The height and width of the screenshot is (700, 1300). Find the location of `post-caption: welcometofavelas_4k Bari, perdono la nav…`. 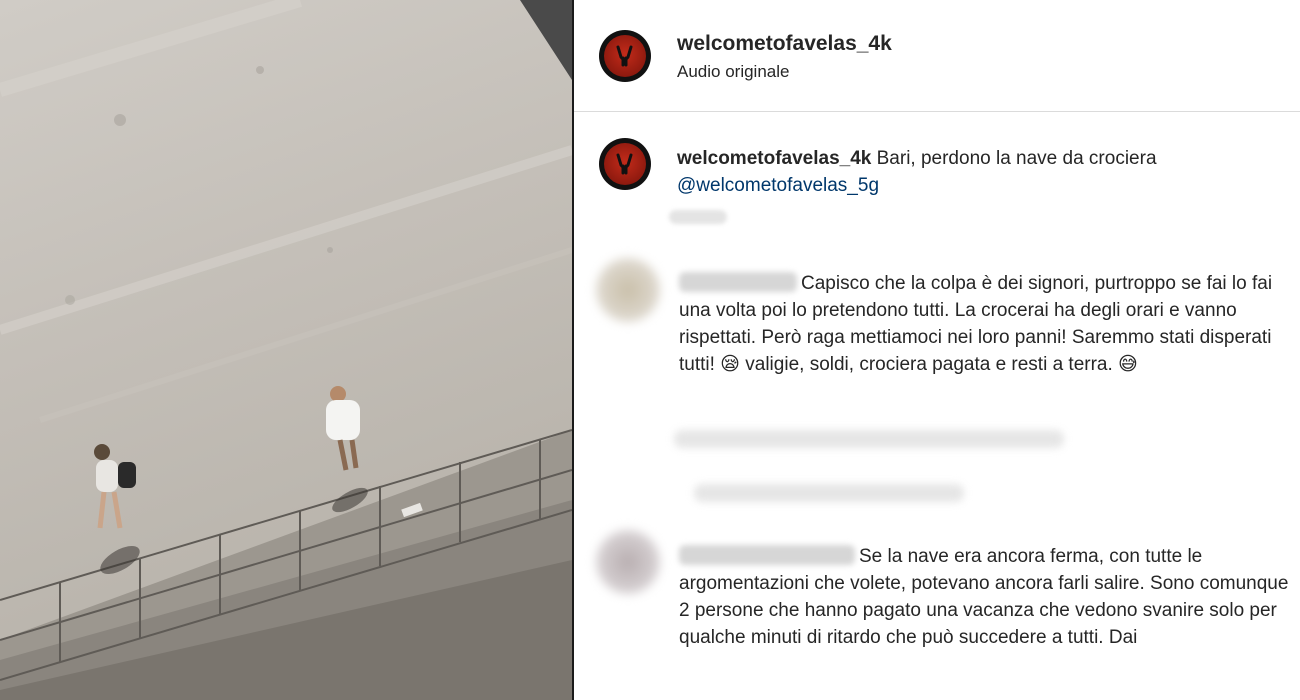

post-caption: welcometofavelas_4k Bari, perdono la nav… is located at coordinates (977, 172).